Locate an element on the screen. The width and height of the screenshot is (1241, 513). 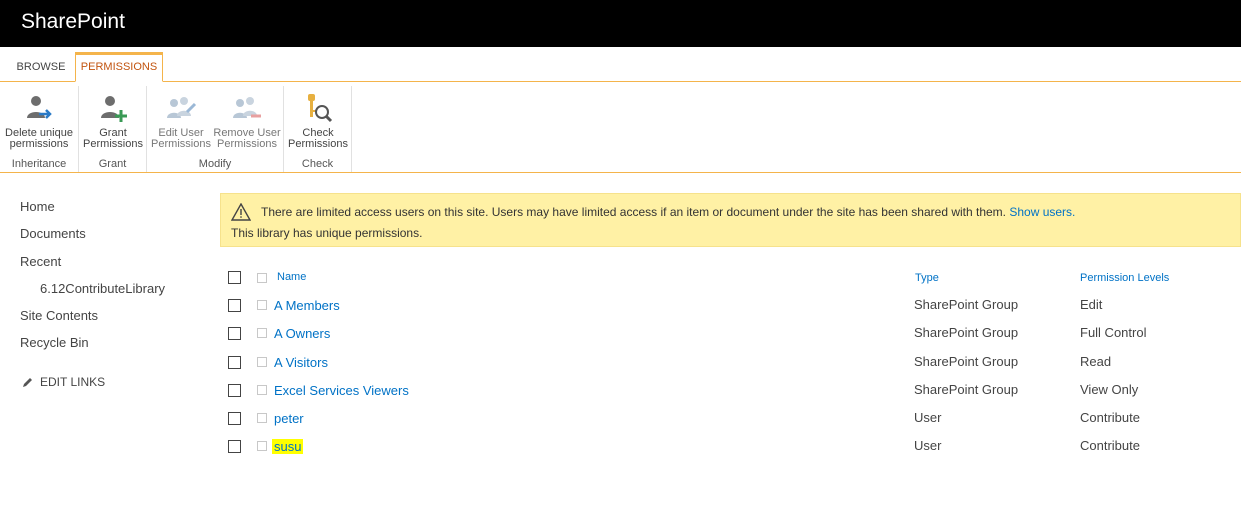
group-label-modify: Modify is located at coordinates (215, 164).